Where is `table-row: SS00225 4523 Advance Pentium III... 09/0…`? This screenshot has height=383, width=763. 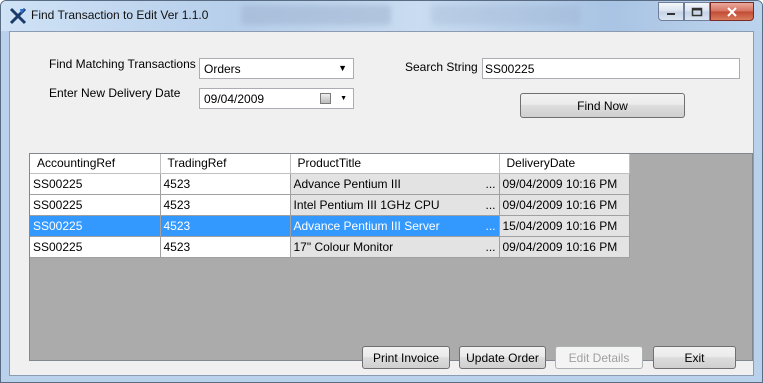 table-row: SS00225 4523 Advance Pentium III... 09/0… is located at coordinates (330, 184).